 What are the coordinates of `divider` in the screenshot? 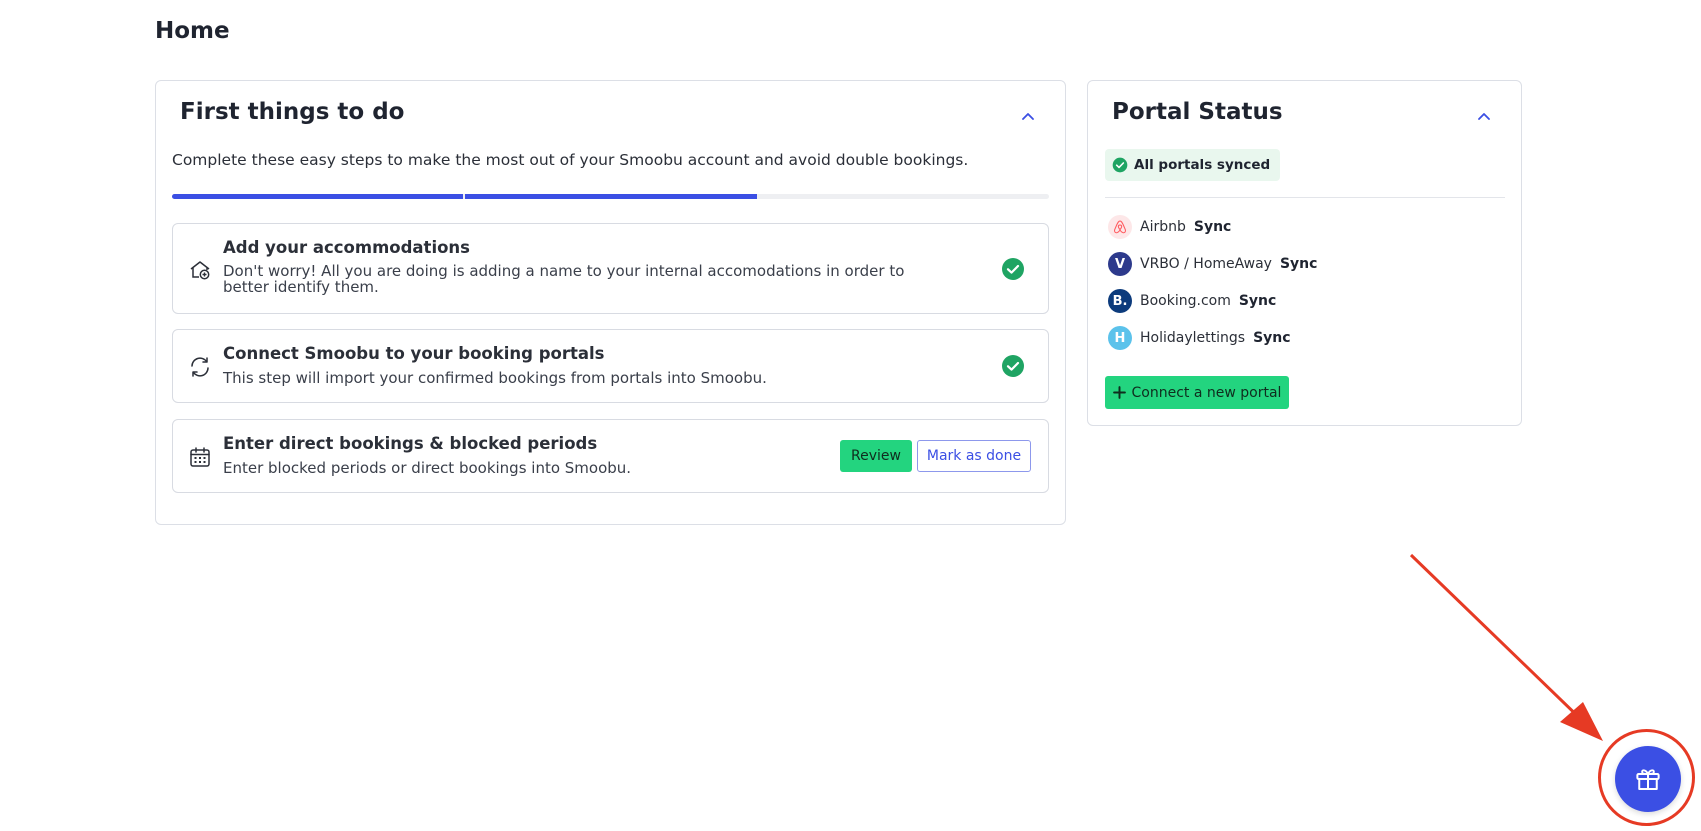 It's located at (1305, 197).